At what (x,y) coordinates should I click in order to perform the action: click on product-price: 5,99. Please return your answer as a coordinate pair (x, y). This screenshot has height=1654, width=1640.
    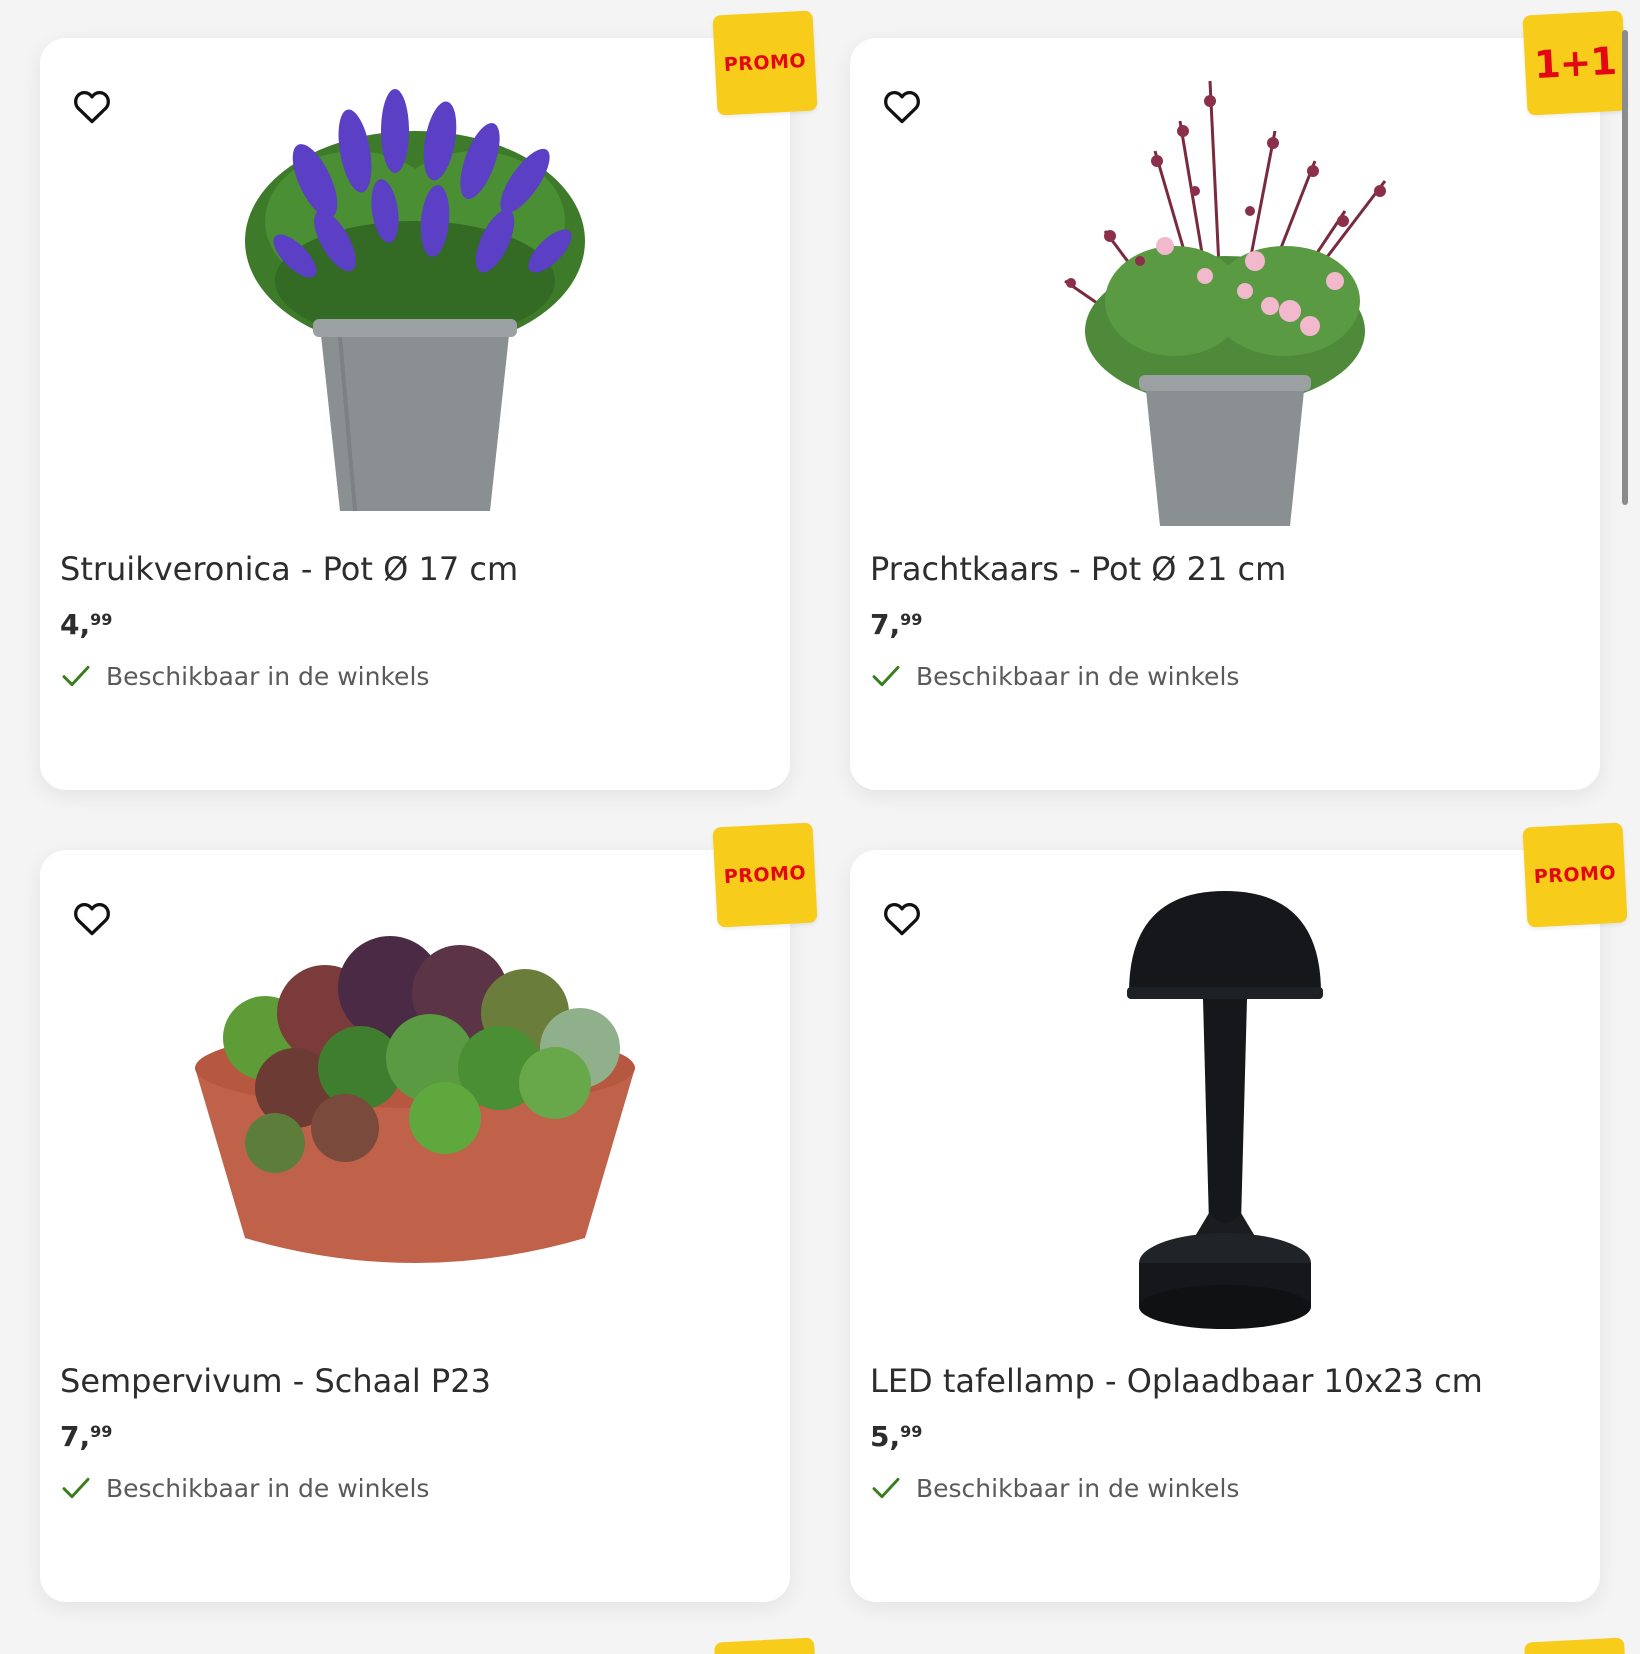
    Looking at the image, I should click on (896, 1436).